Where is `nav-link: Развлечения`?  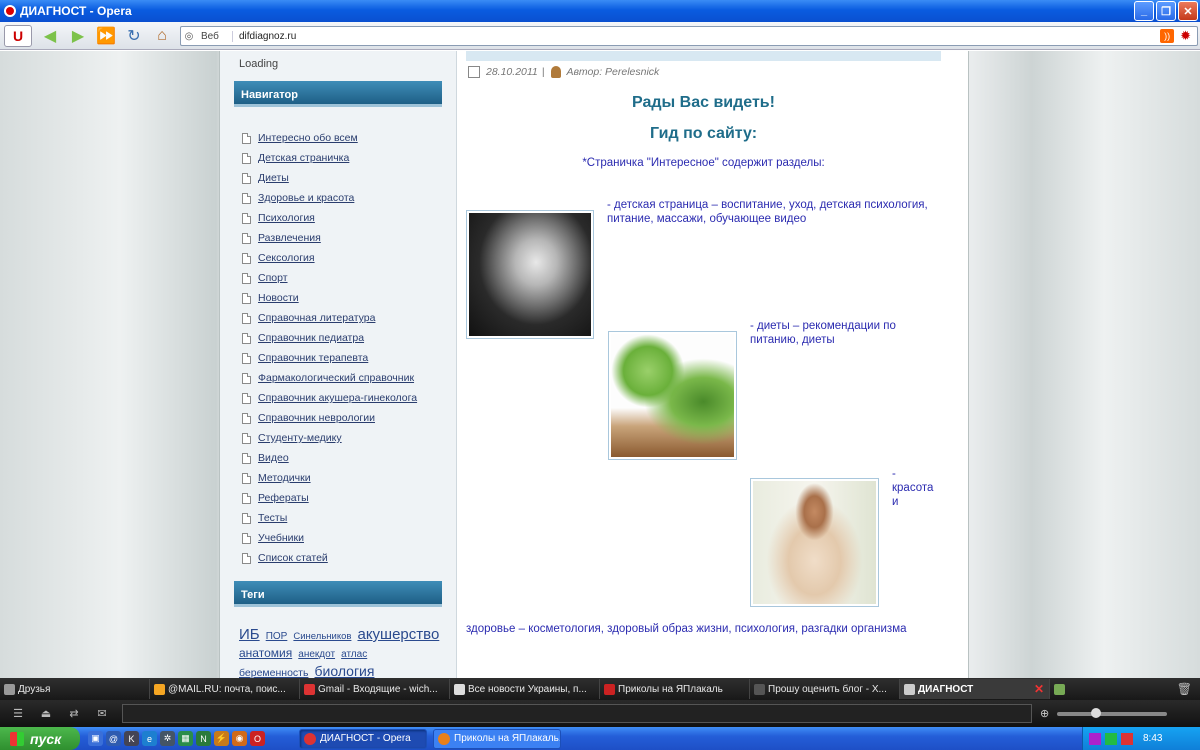 nav-link: Развлечения is located at coordinates (289, 238).